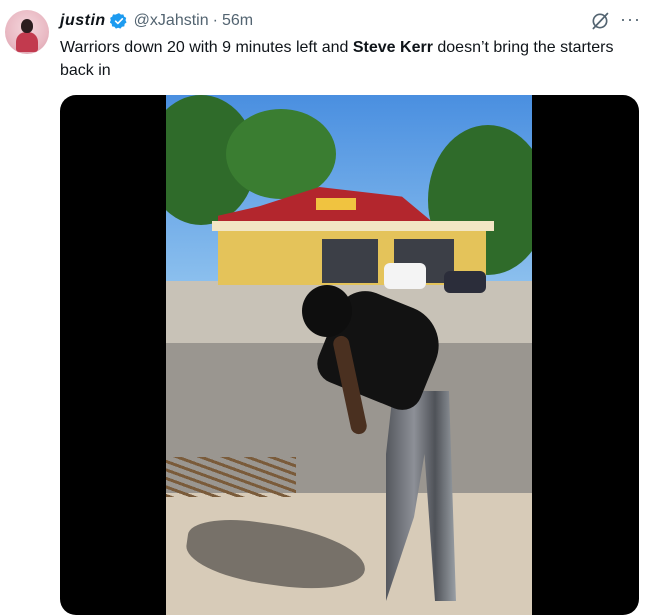 The height and width of the screenshot is (615, 660). I want to click on video-tree, so click(281, 154).